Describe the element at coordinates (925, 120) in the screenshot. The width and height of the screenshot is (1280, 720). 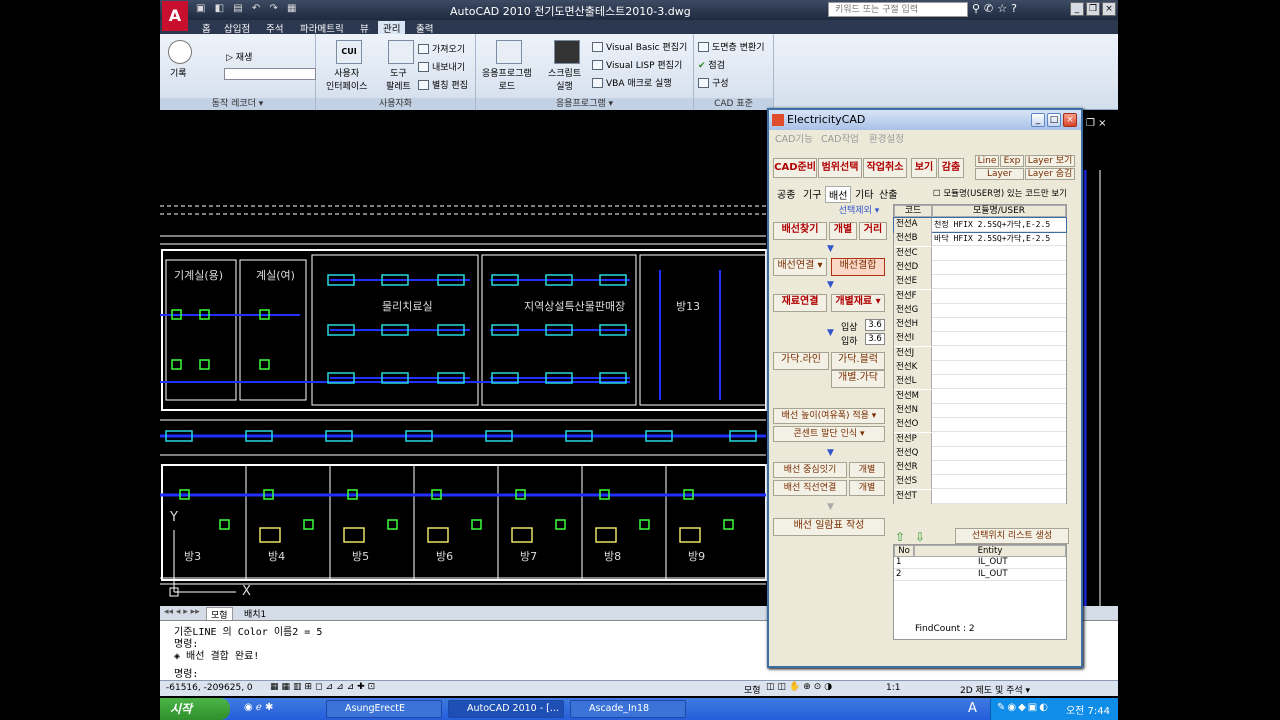
I see `ecad-title-bar: ElectricityCAD _ □ ×` at that location.